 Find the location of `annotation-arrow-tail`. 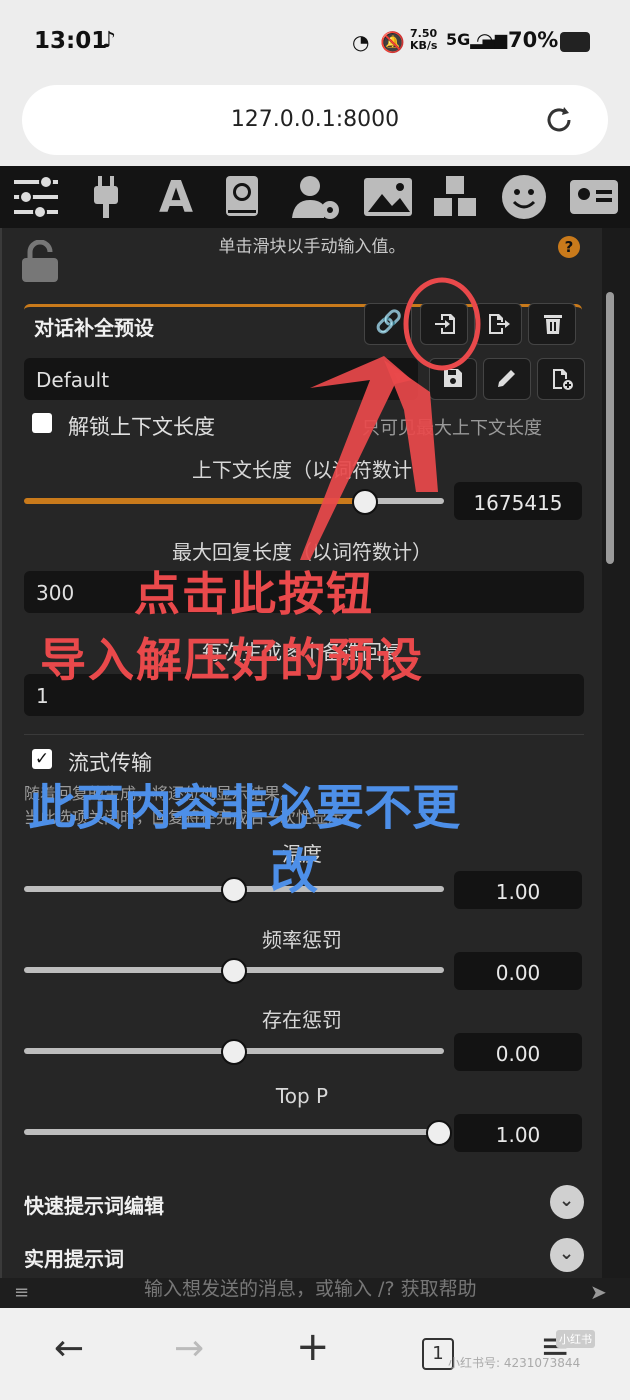

annotation-arrow-tail is located at coordinates (411, 426).